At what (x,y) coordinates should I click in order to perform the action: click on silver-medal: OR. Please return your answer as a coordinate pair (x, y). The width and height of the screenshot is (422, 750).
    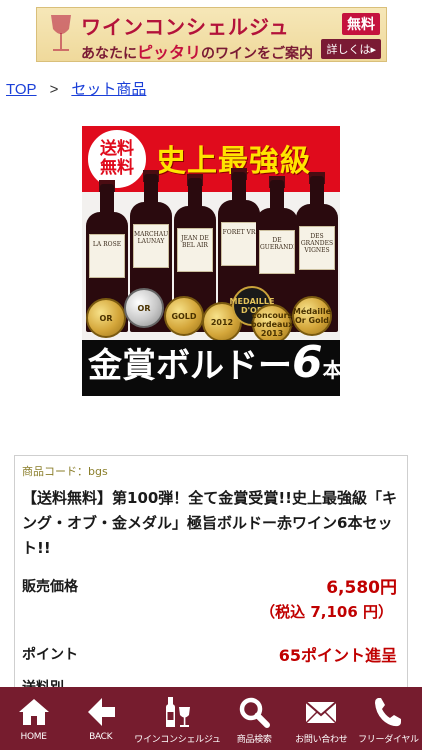
    Looking at the image, I should click on (144, 308).